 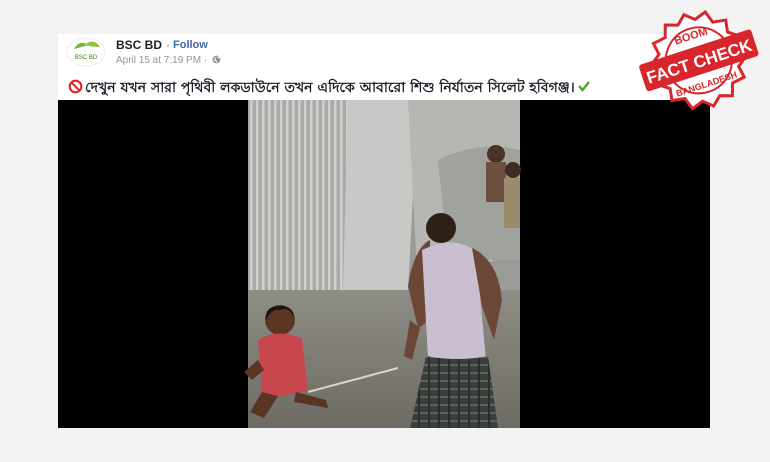 I want to click on post-timestamp: April 15 at 7:19 PM, so click(x=158, y=60).